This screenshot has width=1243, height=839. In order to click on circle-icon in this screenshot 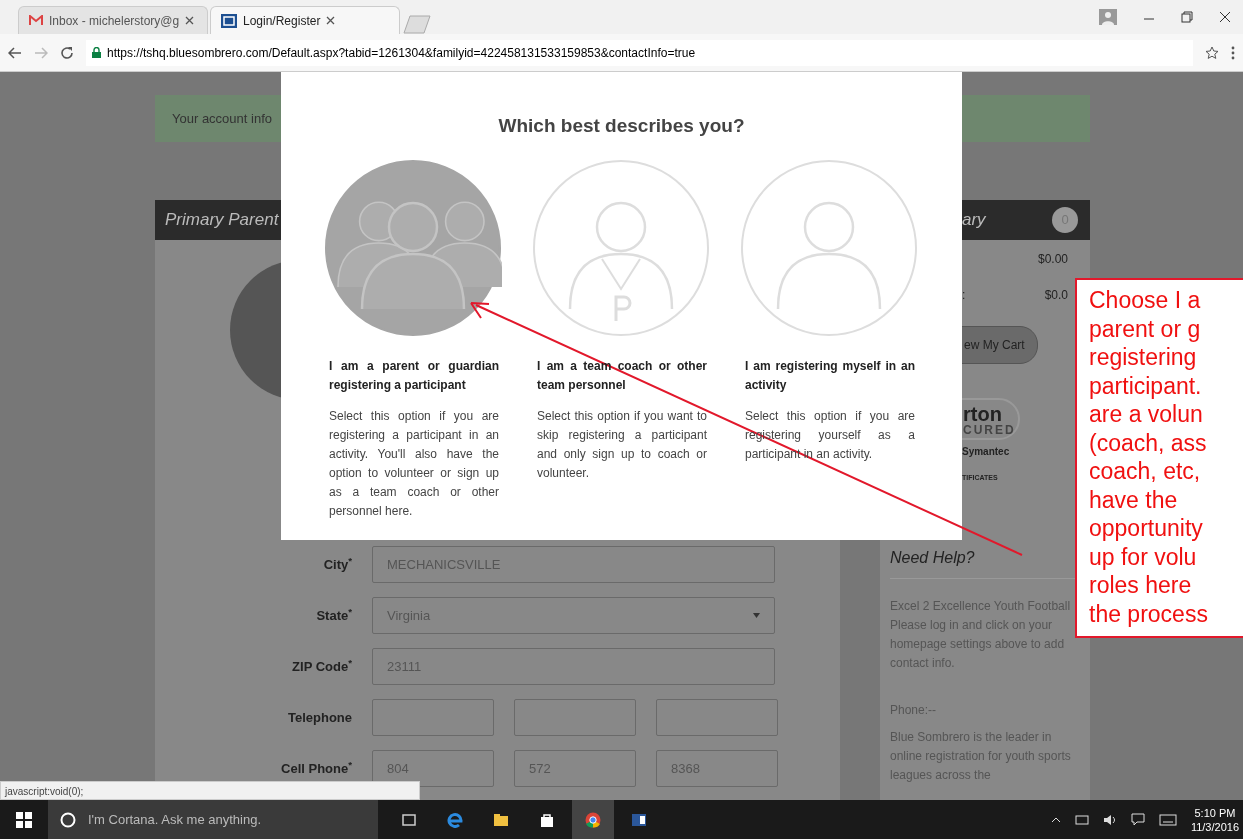, I will do `click(68, 819)`.